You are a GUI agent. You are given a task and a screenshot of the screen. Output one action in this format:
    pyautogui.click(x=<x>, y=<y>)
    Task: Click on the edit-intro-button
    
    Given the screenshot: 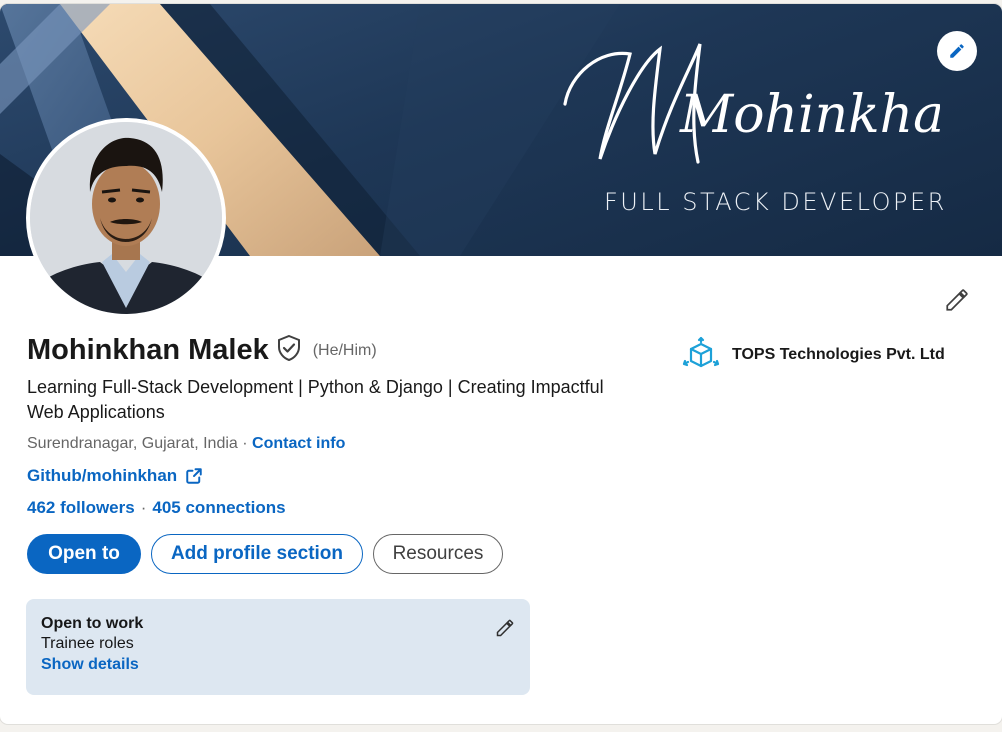 What is the action you would take?
    pyautogui.click(x=957, y=300)
    